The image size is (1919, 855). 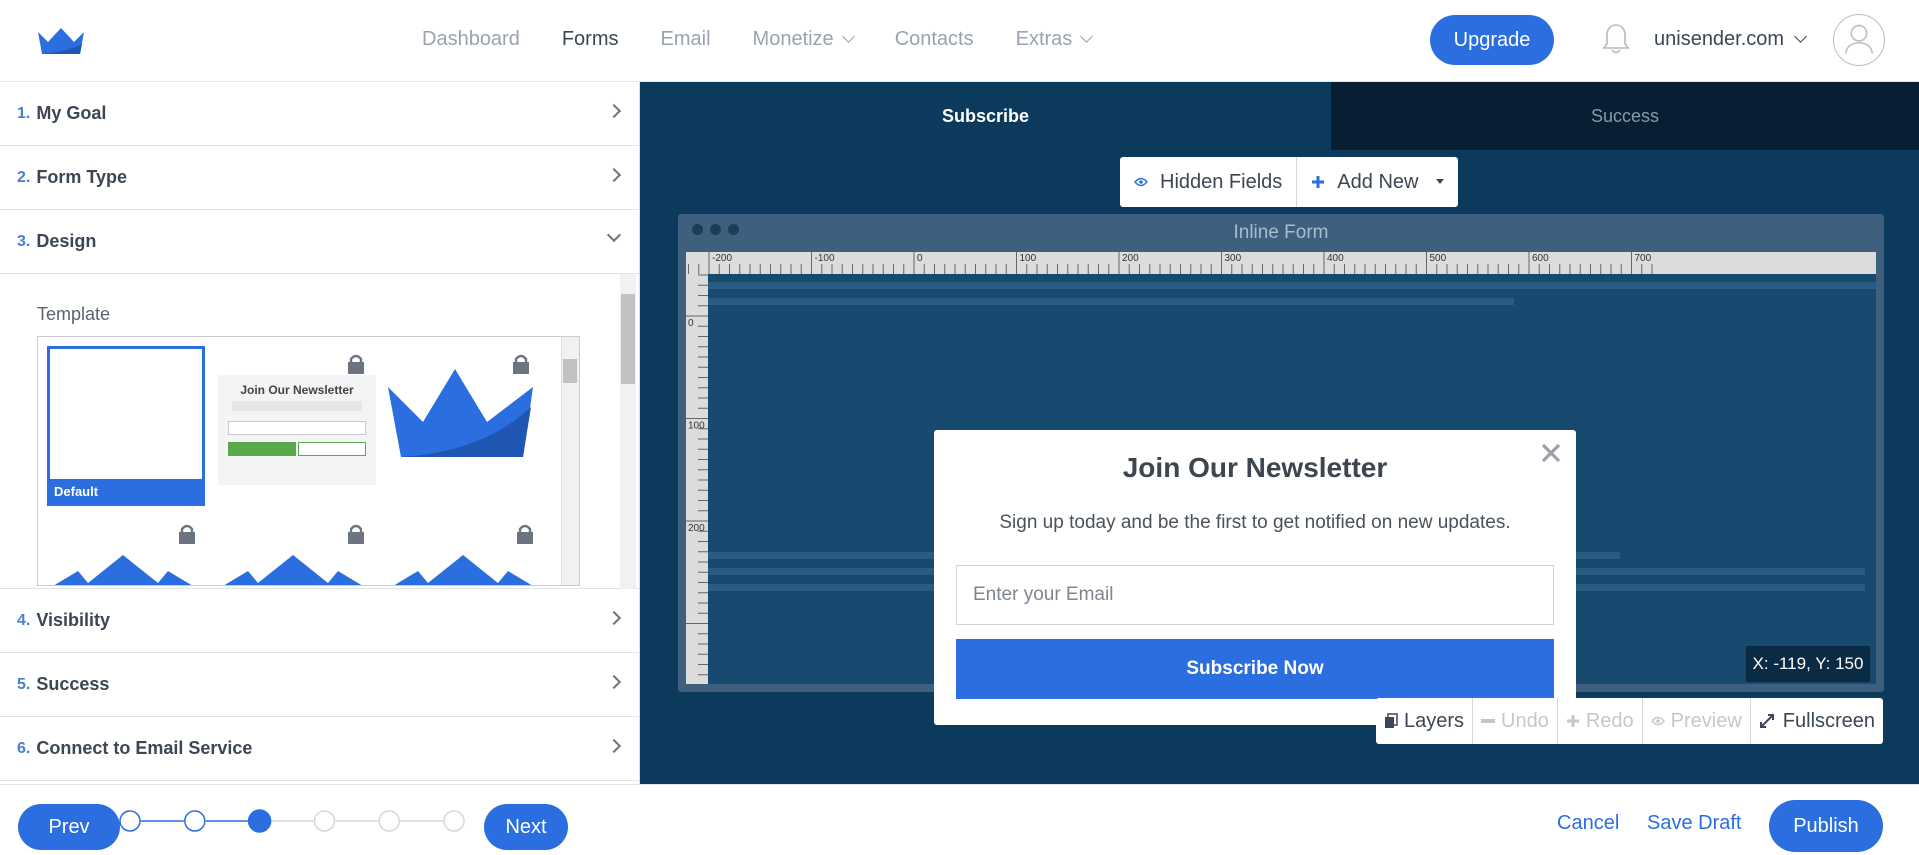 What do you see at coordinates (1255, 468) in the screenshot?
I see `popup-title: Join Our Newsletter` at bounding box center [1255, 468].